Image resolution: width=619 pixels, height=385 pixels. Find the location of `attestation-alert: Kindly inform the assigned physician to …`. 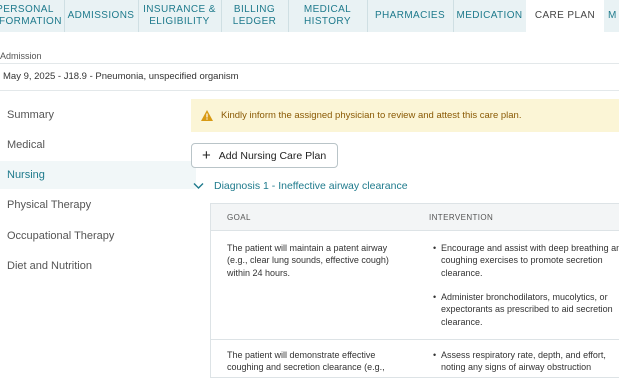

attestation-alert: Kindly inform the assigned physician to … is located at coordinates (405, 115).